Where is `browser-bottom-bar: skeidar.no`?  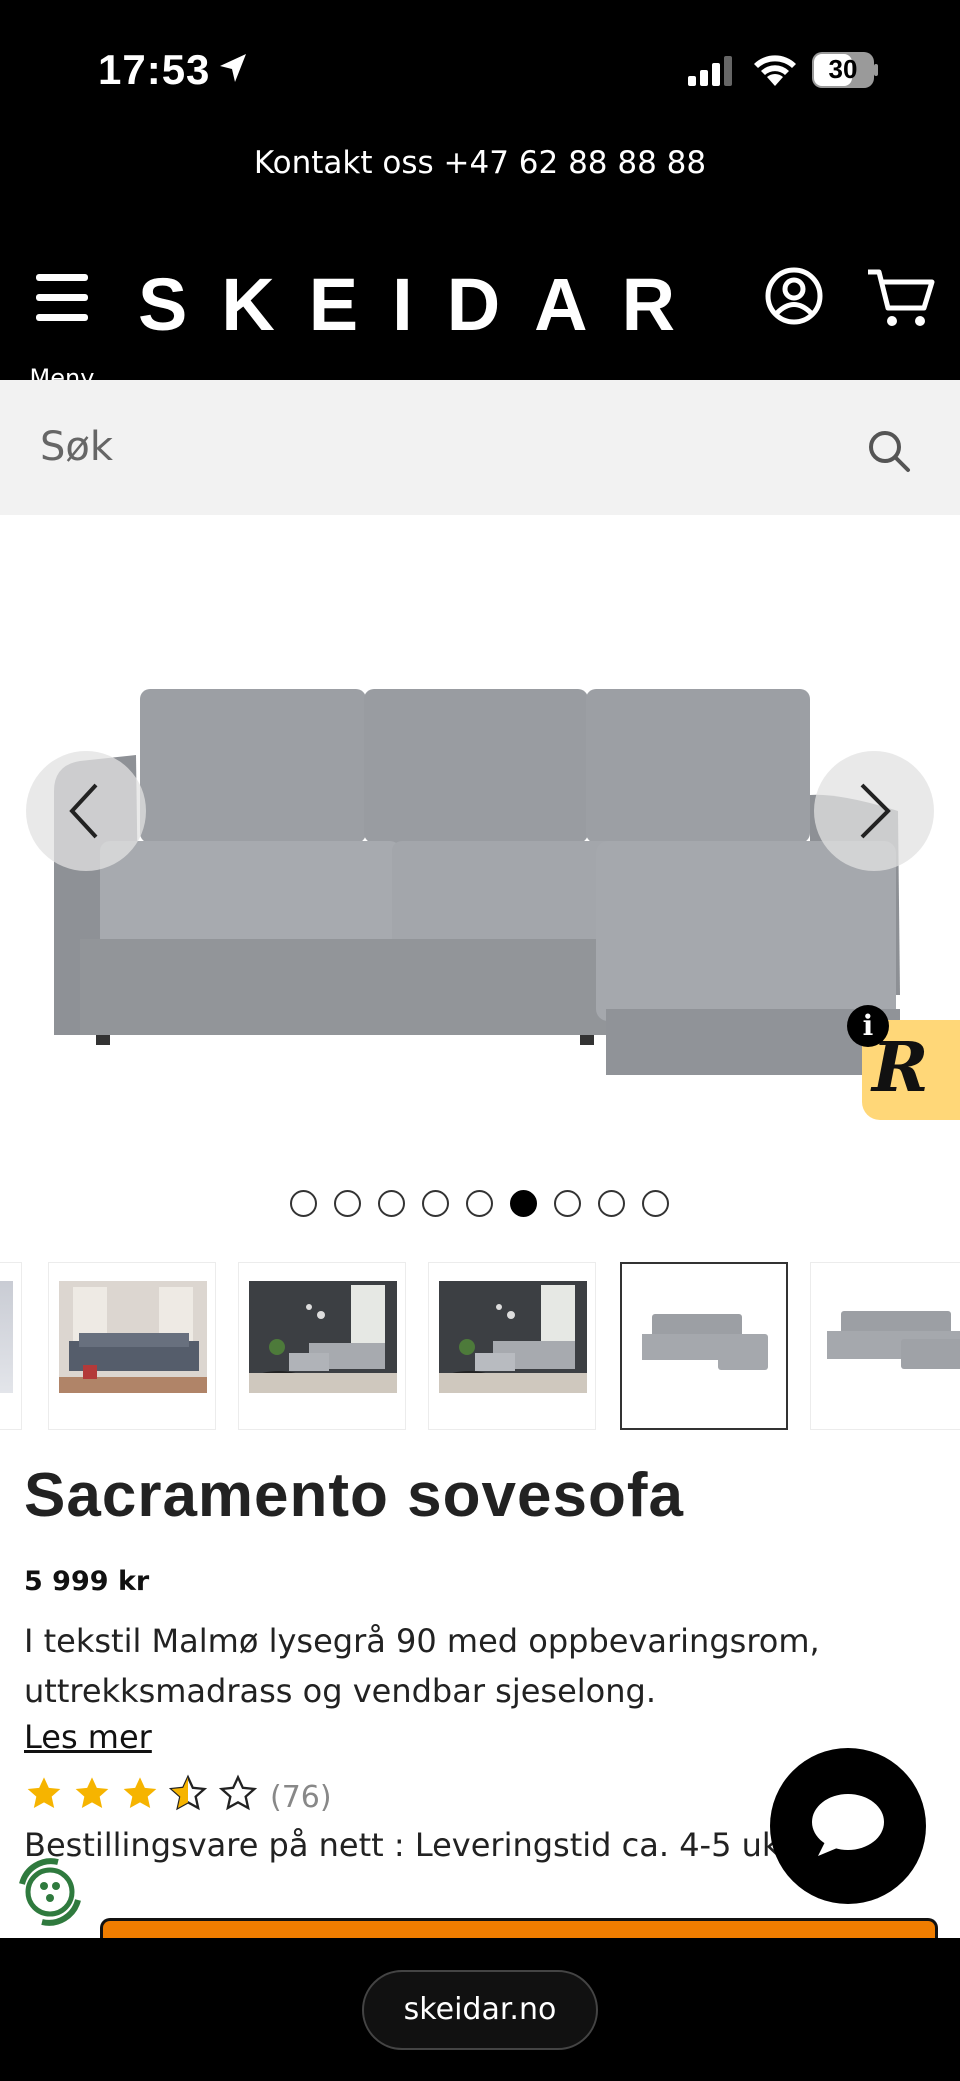 browser-bottom-bar: skeidar.no is located at coordinates (480, 2009).